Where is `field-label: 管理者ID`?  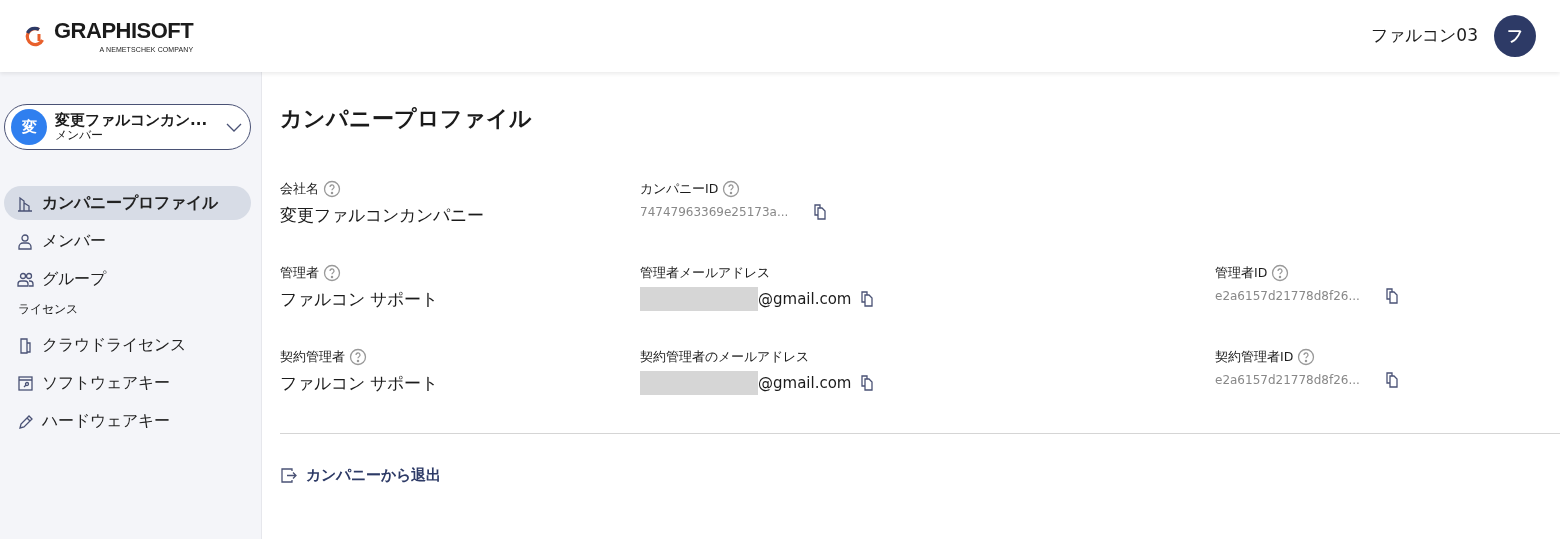 field-label: 管理者ID is located at coordinates (1241, 272).